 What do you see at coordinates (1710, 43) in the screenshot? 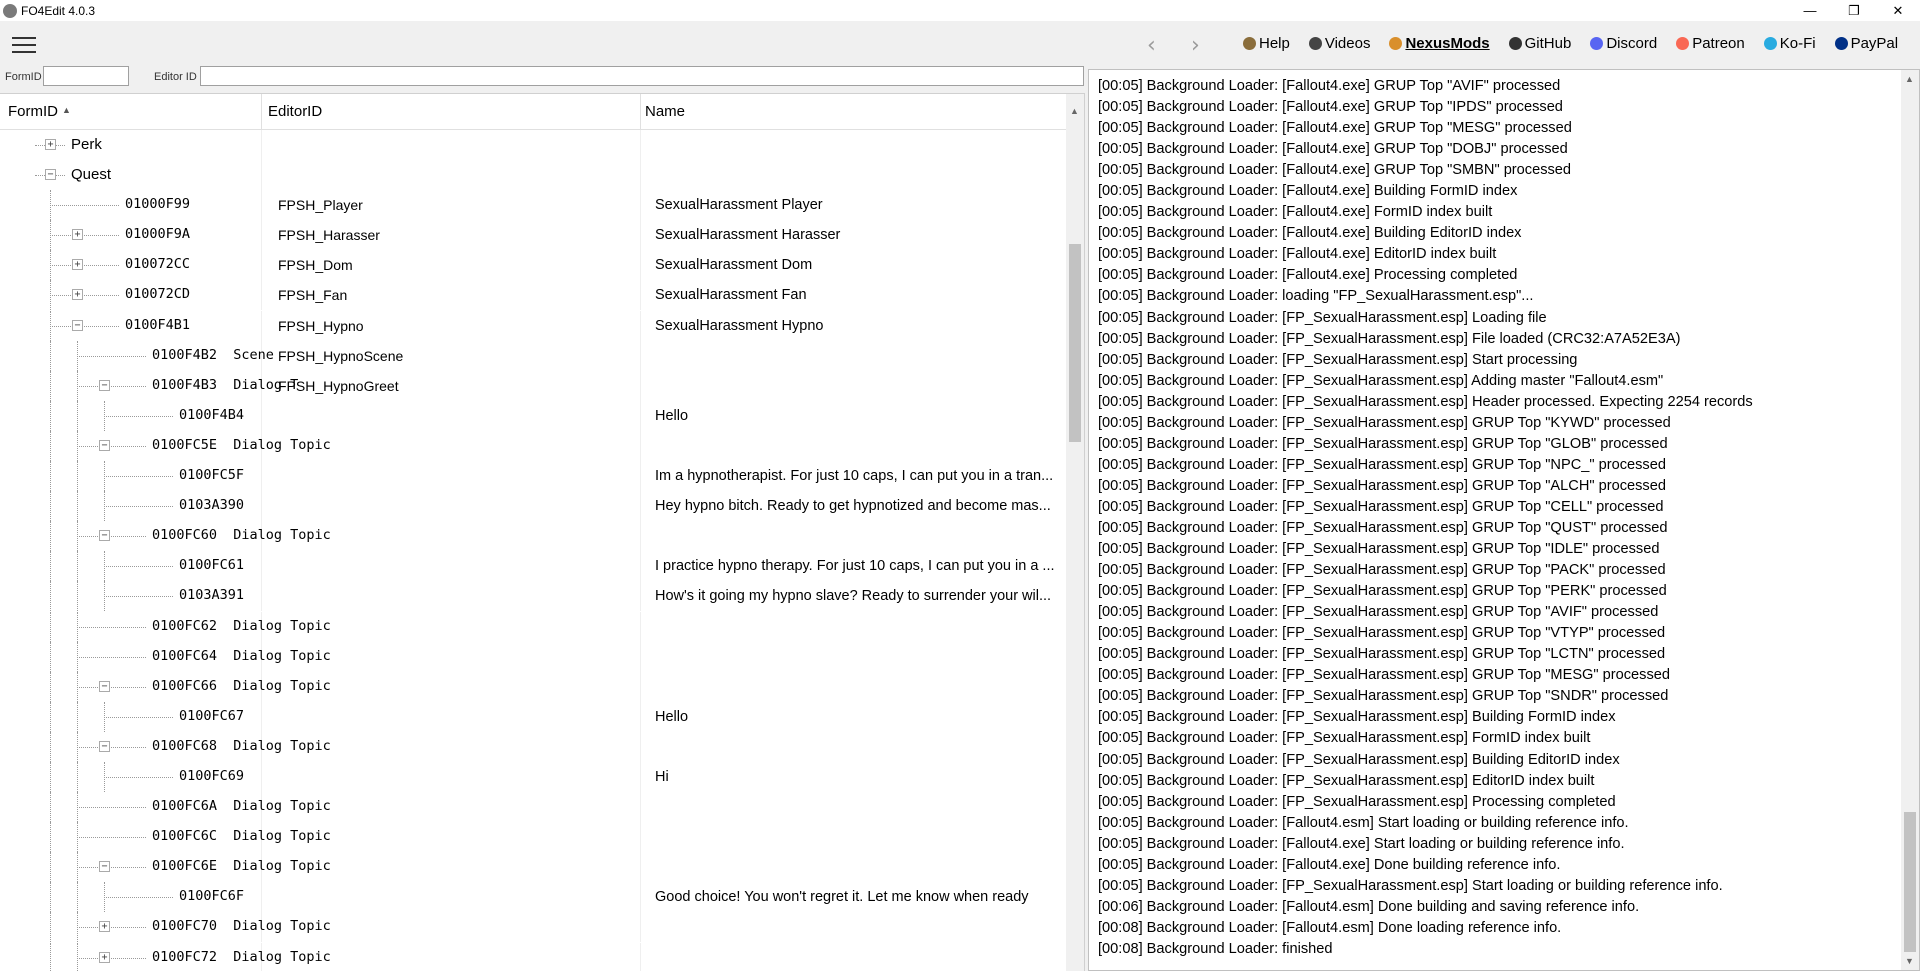
I see `link-patreon: Patreon` at bounding box center [1710, 43].